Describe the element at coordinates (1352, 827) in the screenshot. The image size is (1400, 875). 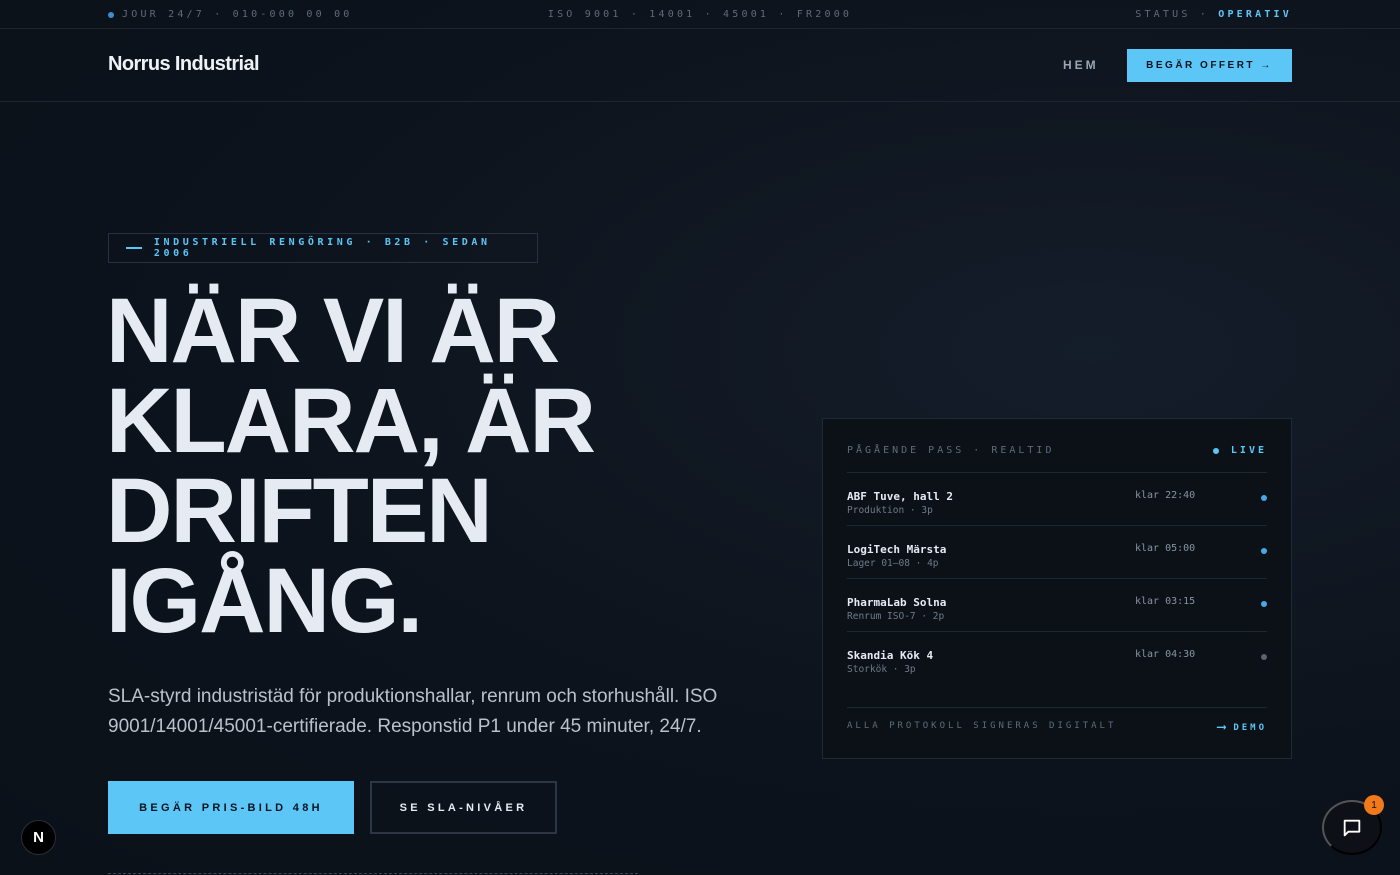
I see `chat-icon` at that location.